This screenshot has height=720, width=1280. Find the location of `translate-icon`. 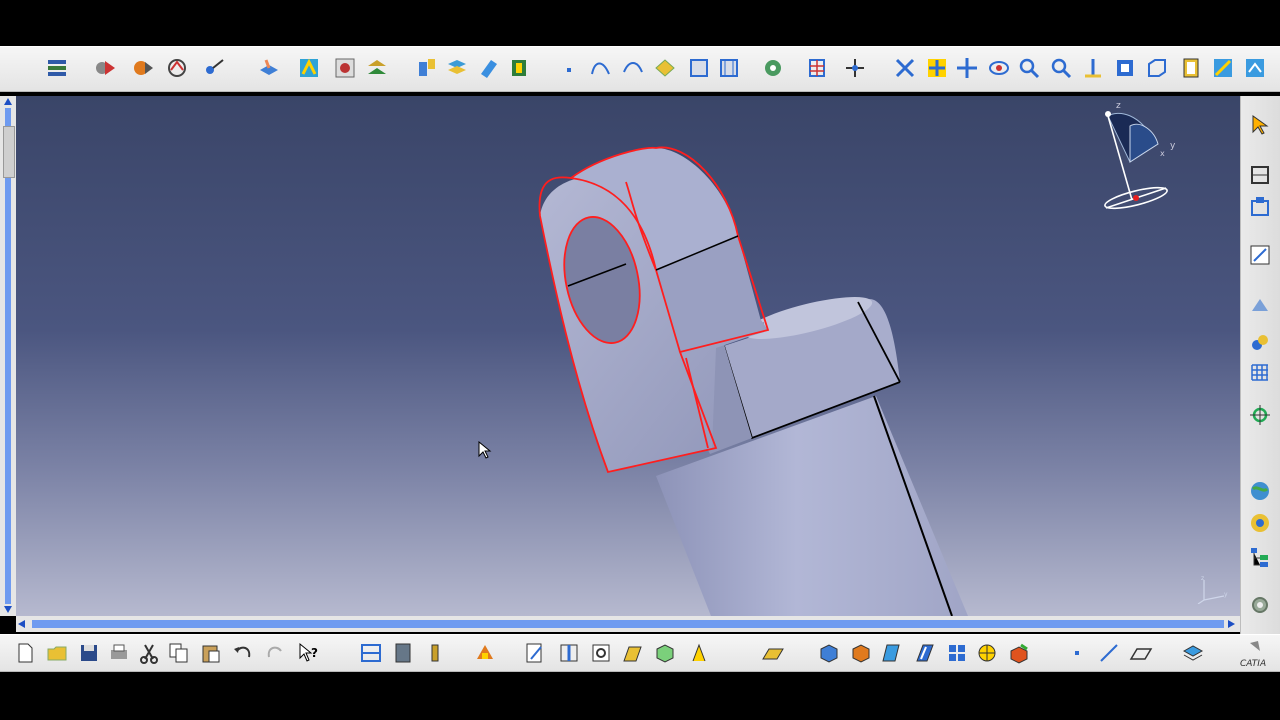

translate-icon is located at coordinates (633, 653).